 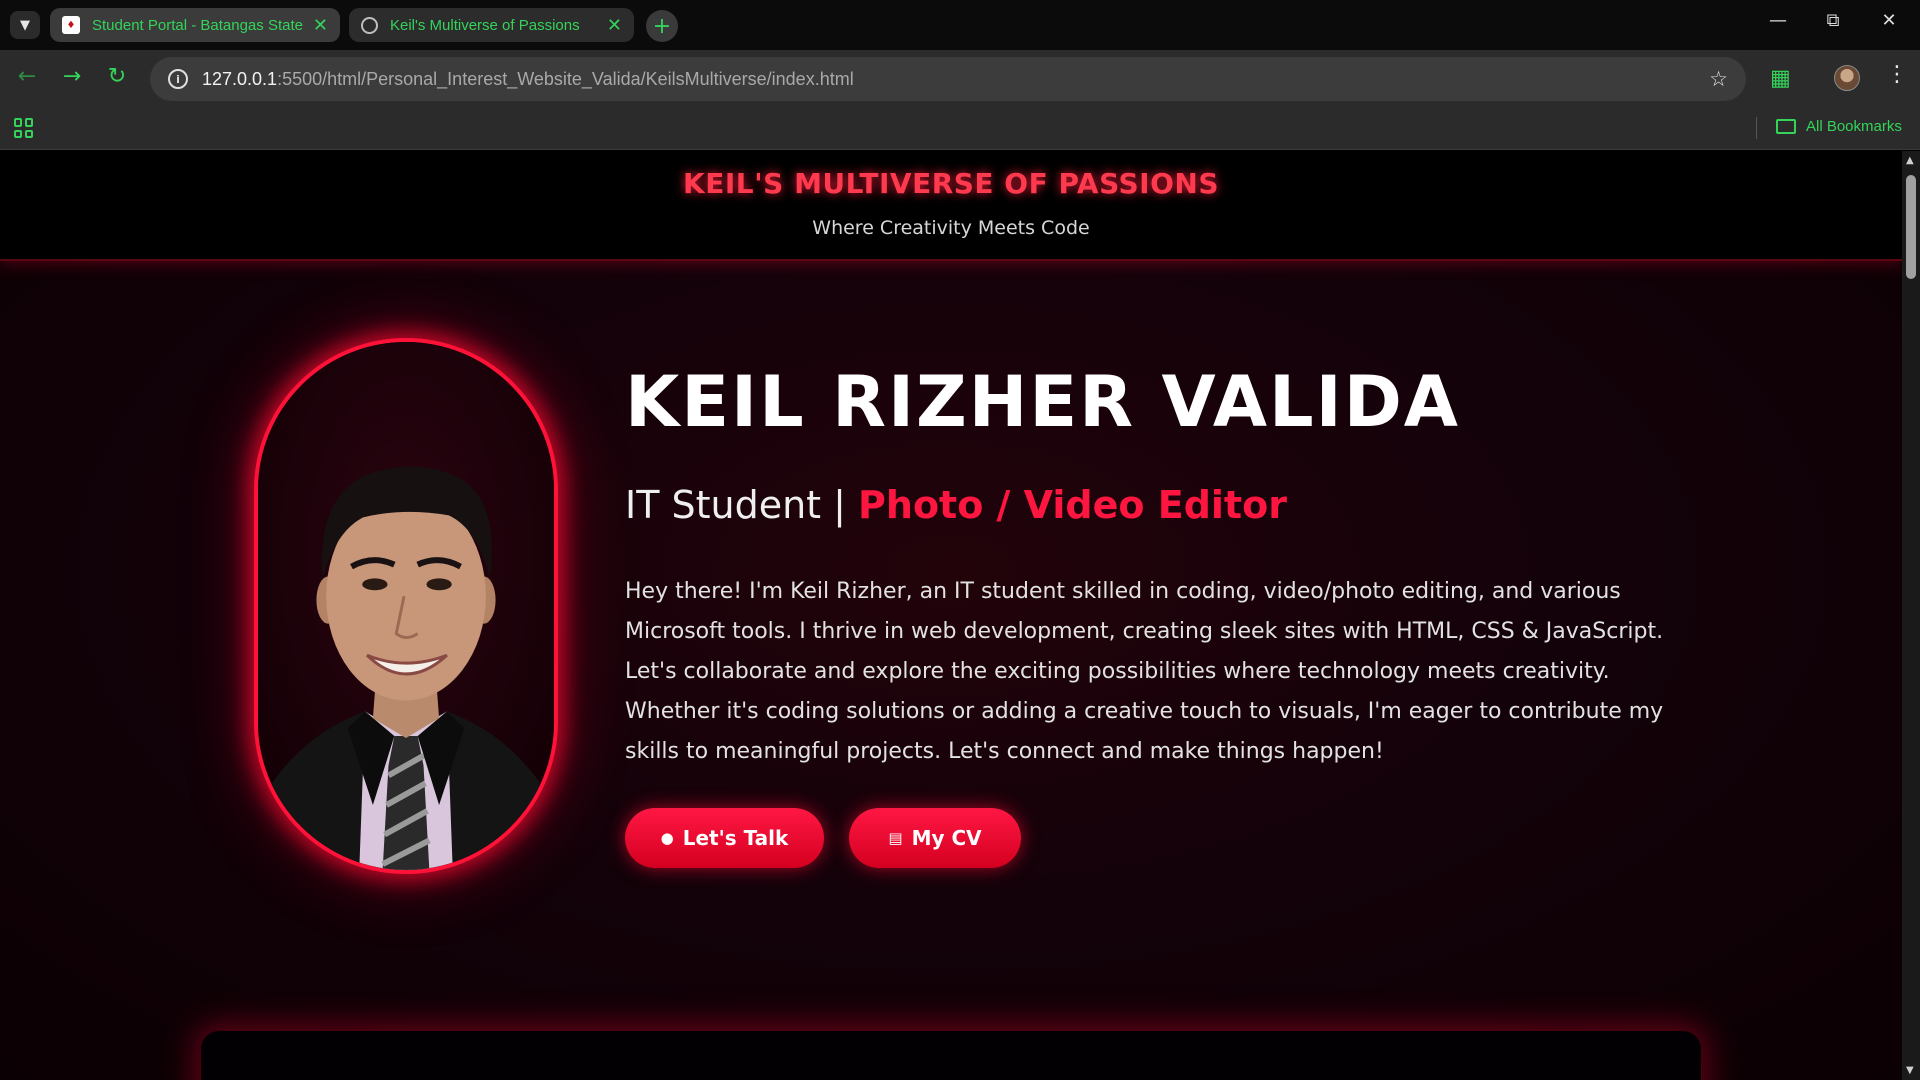 I want to click on url-host: 127.0.0.1, so click(x=240, y=78).